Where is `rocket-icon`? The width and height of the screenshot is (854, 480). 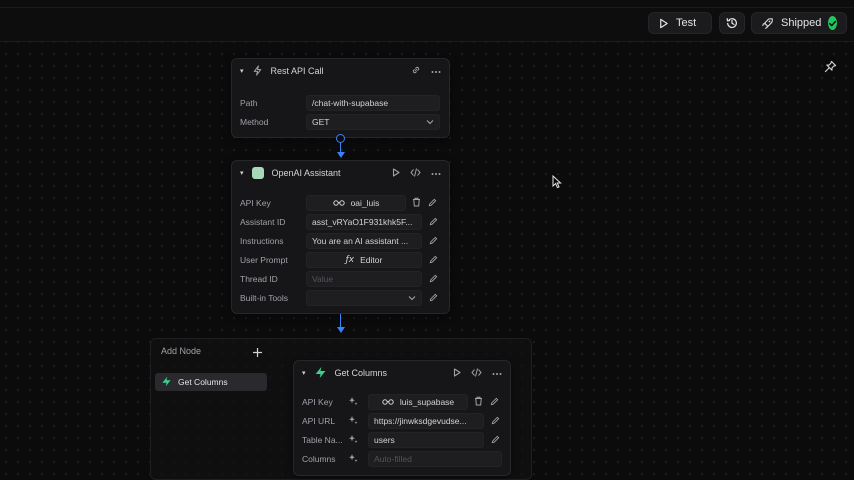
rocket-icon is located at coordinates (767, 23).